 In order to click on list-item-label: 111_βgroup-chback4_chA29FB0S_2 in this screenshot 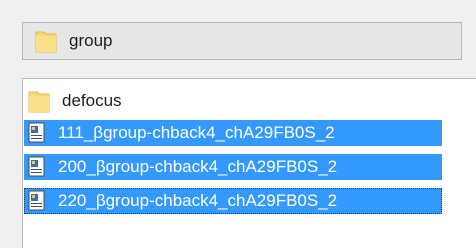, I will do `click(196, 132)`.